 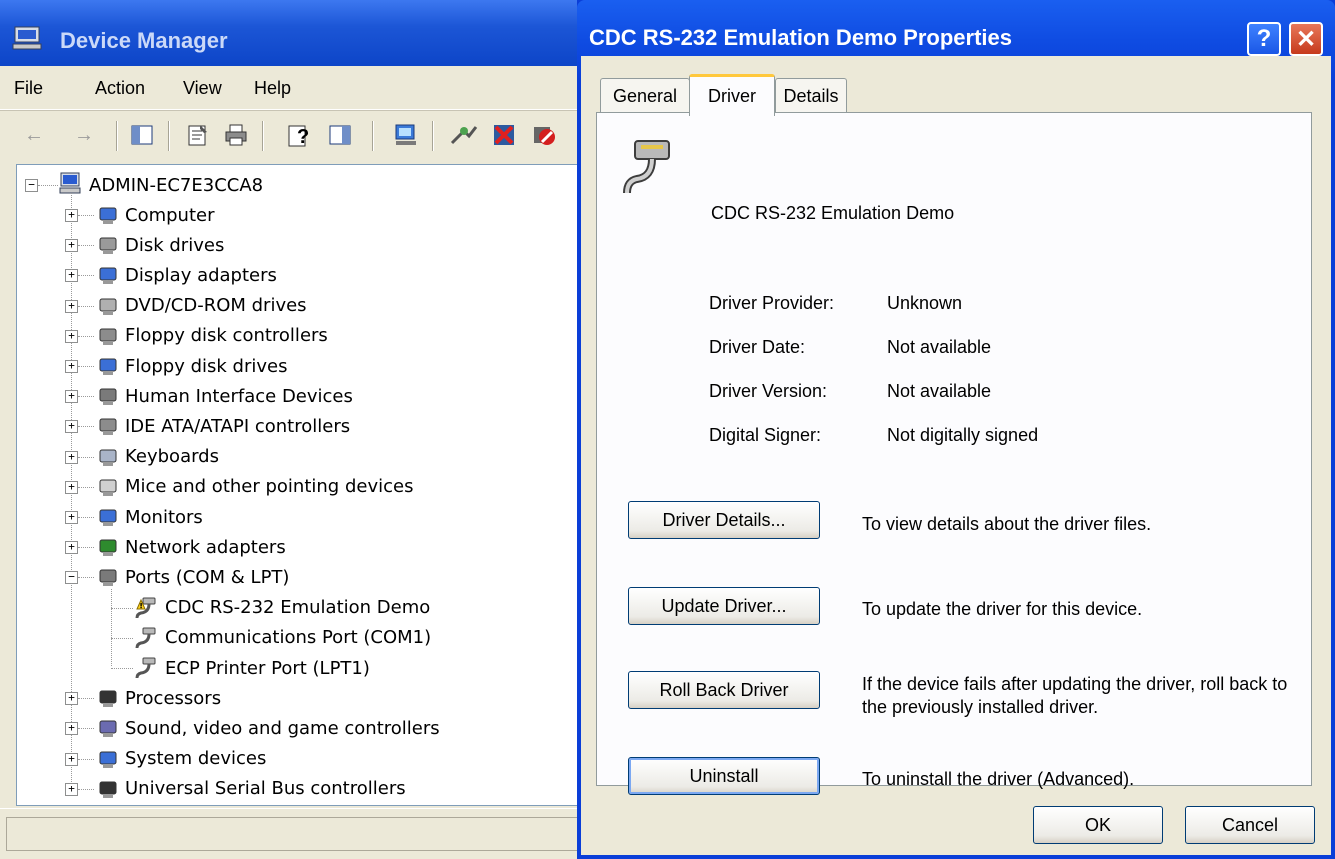 What do you see at coordinates (108, 427) in the screenshot?
I see `ide-controller-icon` at bounding box center [108, 427].